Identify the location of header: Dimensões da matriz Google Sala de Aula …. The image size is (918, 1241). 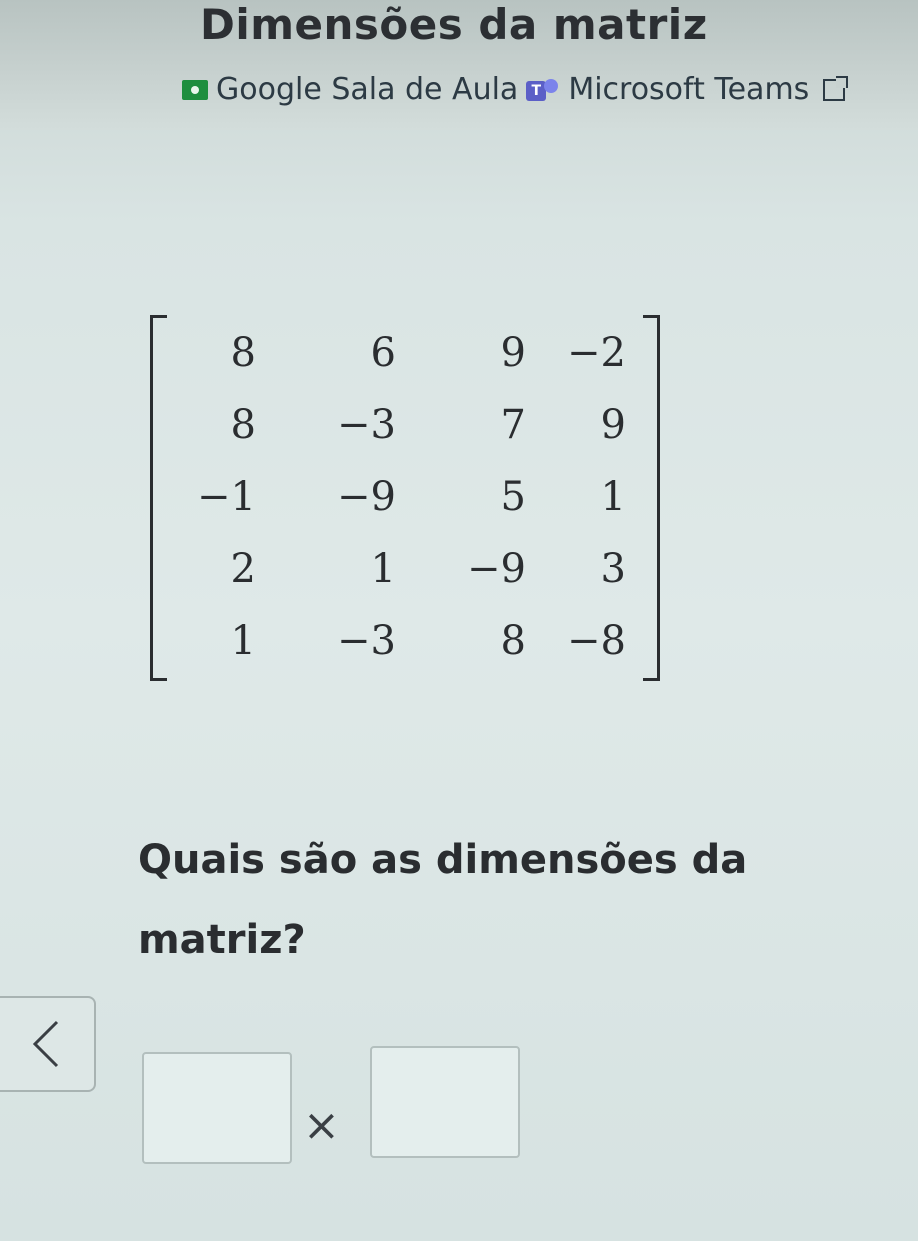
(459, 65).